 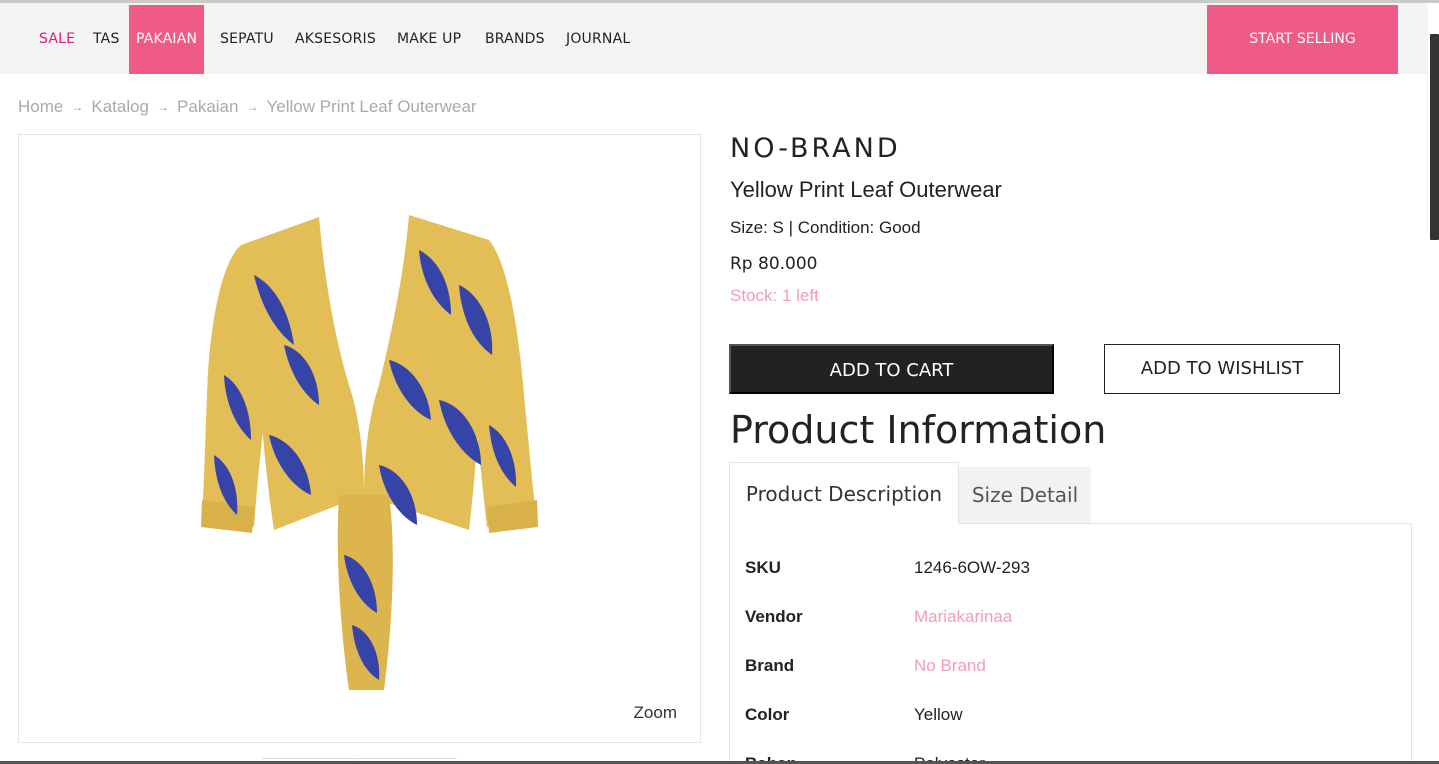 What do you see at coordinates (120, 107) in the screenshot?
I see `breadcrumb-katalog: Katalog` at bounding box center [120, 107].